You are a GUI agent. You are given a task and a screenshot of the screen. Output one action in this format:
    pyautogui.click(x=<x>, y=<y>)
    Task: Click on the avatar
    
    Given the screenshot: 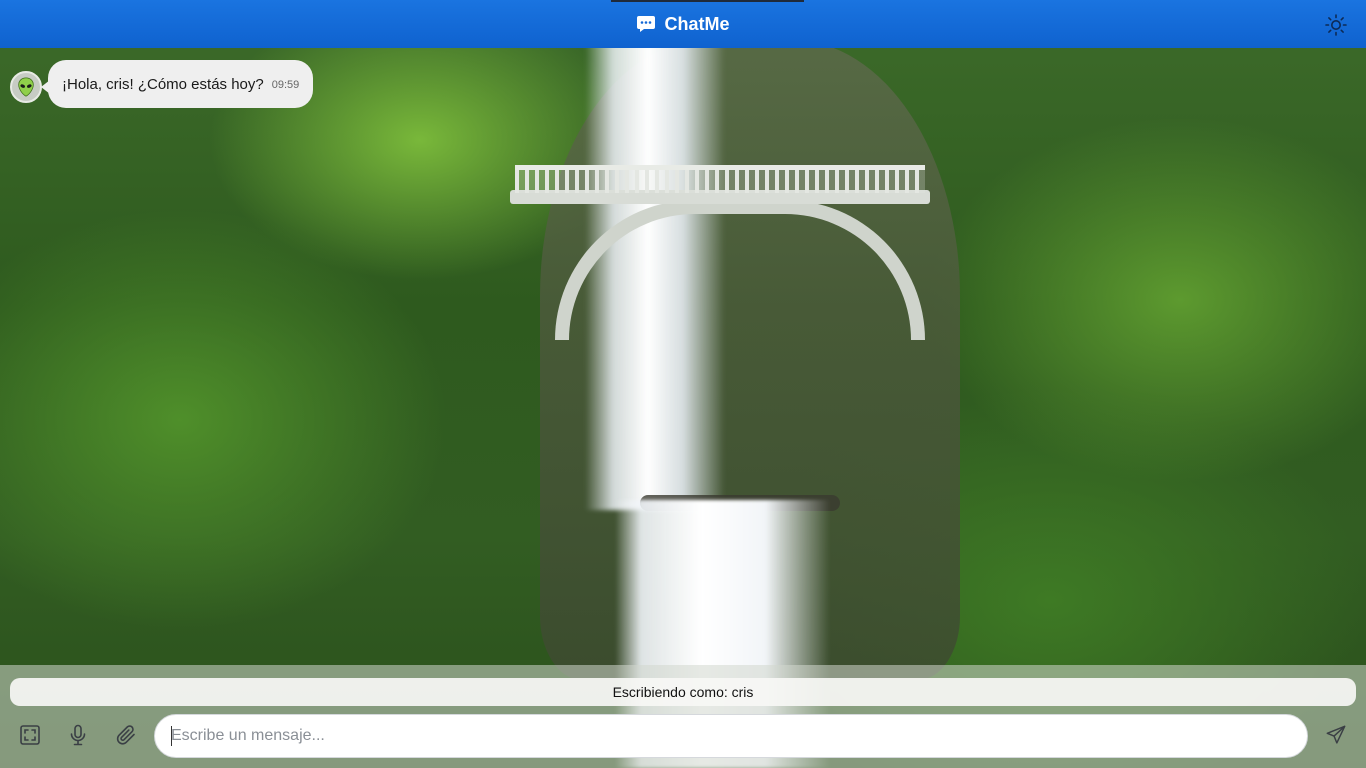 What is the action you would take?
    pyautogui.click(x=26, y=87)
    